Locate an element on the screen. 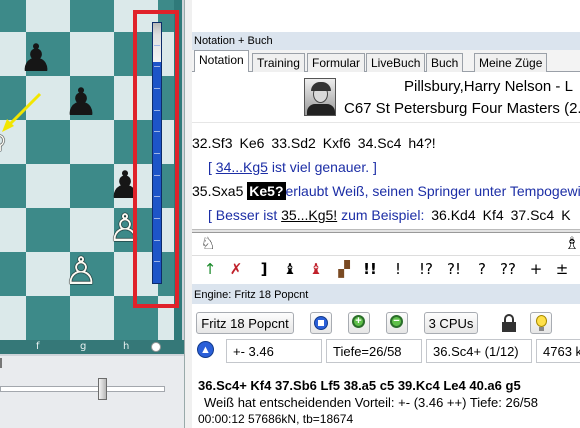 Image resolution: width=580 pixels, height=428 pixels. move: Kxf6 is located at coordinates (337, 143).